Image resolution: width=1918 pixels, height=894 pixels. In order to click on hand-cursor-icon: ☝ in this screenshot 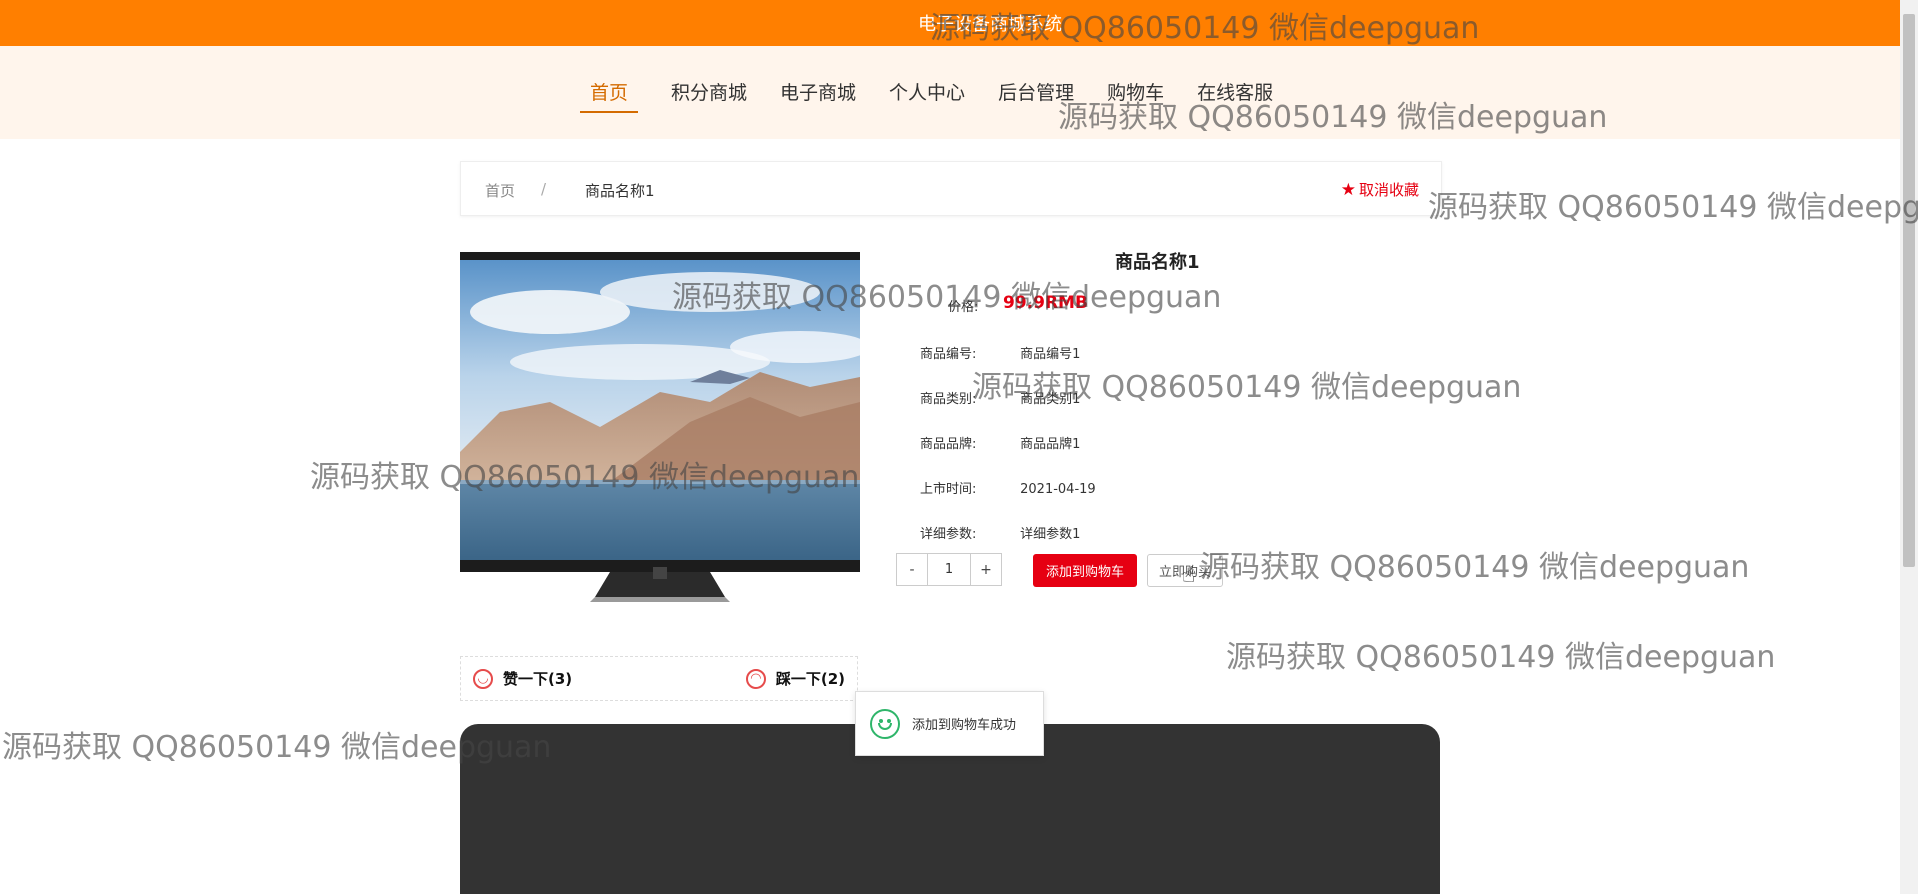, I will do `click(1189, 575)`.